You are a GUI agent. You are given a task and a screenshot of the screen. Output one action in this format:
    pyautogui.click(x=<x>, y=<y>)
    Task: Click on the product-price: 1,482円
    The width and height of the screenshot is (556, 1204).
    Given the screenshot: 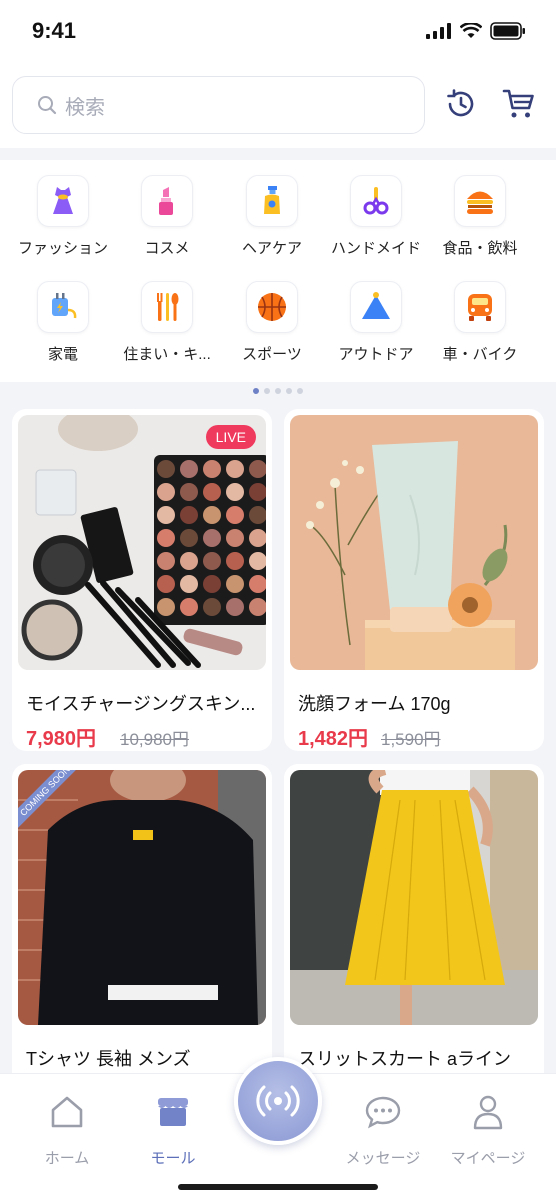 What is the action you would take?
    pyautogui.click(x=333, y=739)
    